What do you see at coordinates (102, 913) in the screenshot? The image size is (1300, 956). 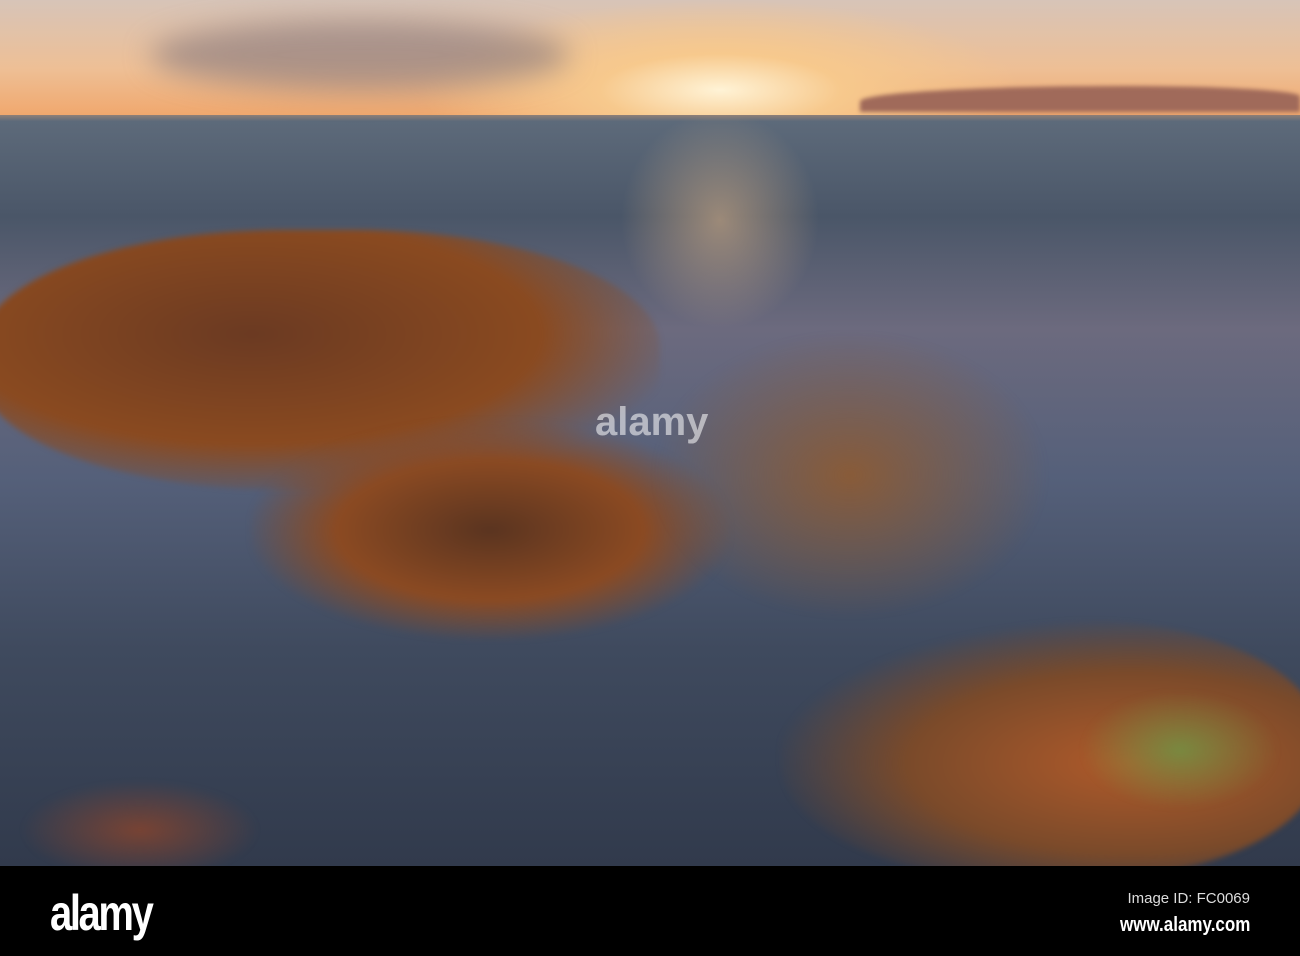 I see `alamy-logo: alamy` at bounding box center [102, 913].